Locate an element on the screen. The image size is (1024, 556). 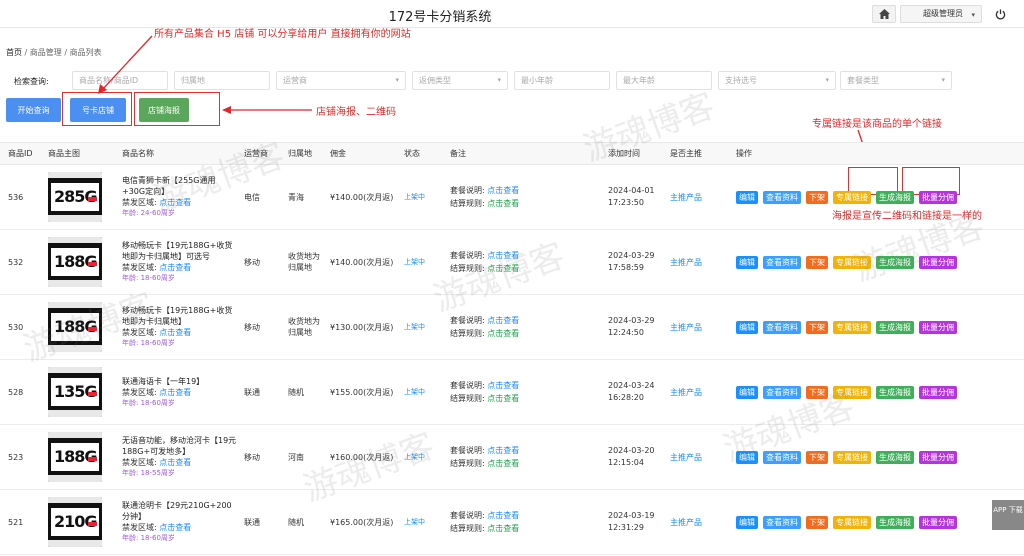
max-age-input: 最大年龄 is located at coordinates (664, 80).